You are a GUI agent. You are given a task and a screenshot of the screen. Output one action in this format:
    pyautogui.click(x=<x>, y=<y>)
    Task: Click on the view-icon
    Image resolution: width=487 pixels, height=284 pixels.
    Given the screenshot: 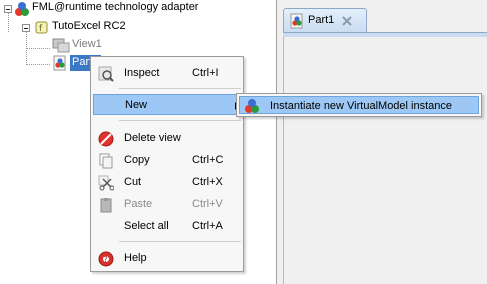 What is the action you would take?
    pyautogui.click(x=61, y=45)
    